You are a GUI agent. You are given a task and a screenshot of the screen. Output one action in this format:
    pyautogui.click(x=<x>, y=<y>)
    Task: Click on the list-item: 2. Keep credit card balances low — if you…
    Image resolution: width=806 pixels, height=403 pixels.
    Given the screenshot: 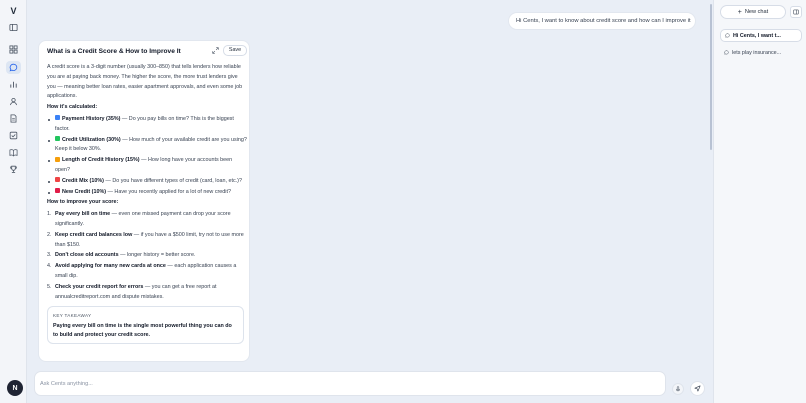 What is the action you would take?
    pyautogui.click(x=147, y=241)
    